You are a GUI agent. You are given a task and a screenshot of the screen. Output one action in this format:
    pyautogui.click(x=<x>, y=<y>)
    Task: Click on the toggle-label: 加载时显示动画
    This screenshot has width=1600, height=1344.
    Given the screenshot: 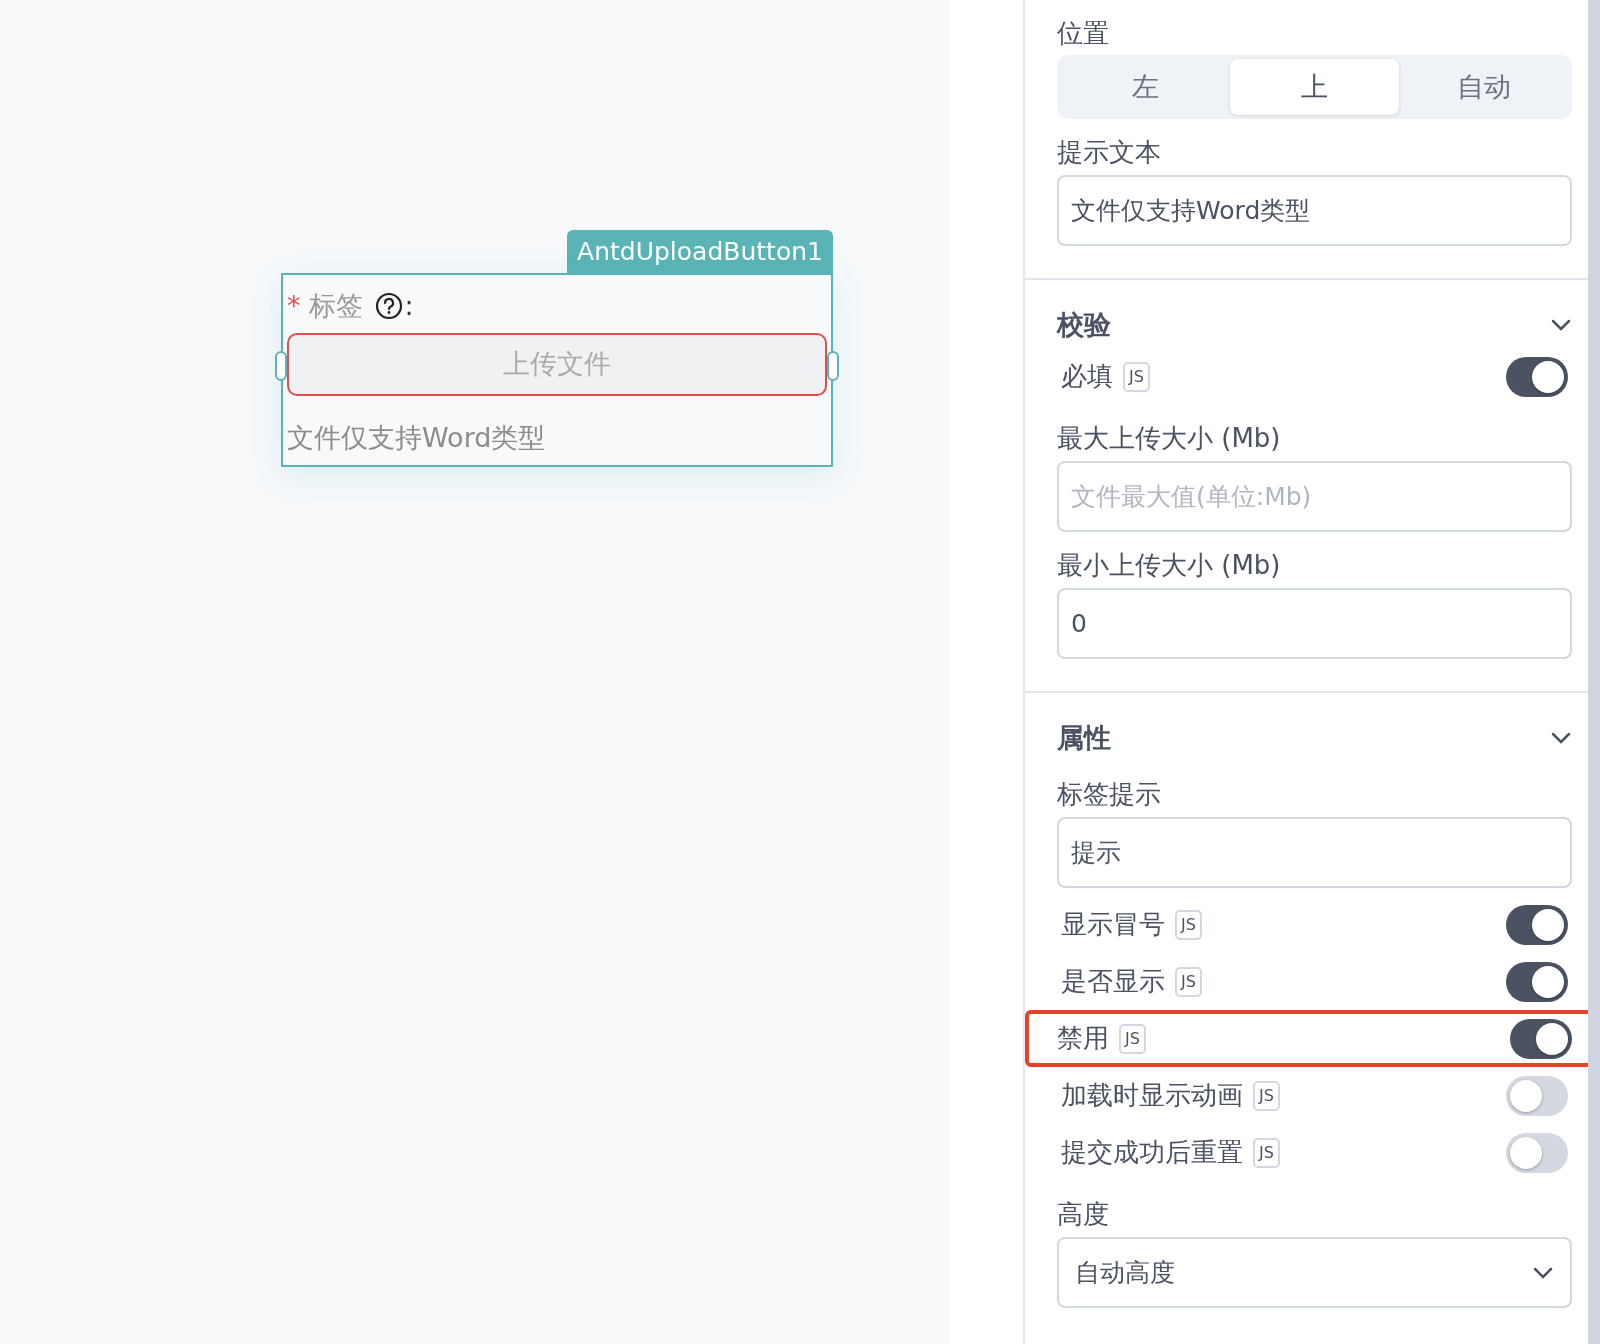 What is the action you would take?
    pyautogui.click(x=1152, y=1095)
    